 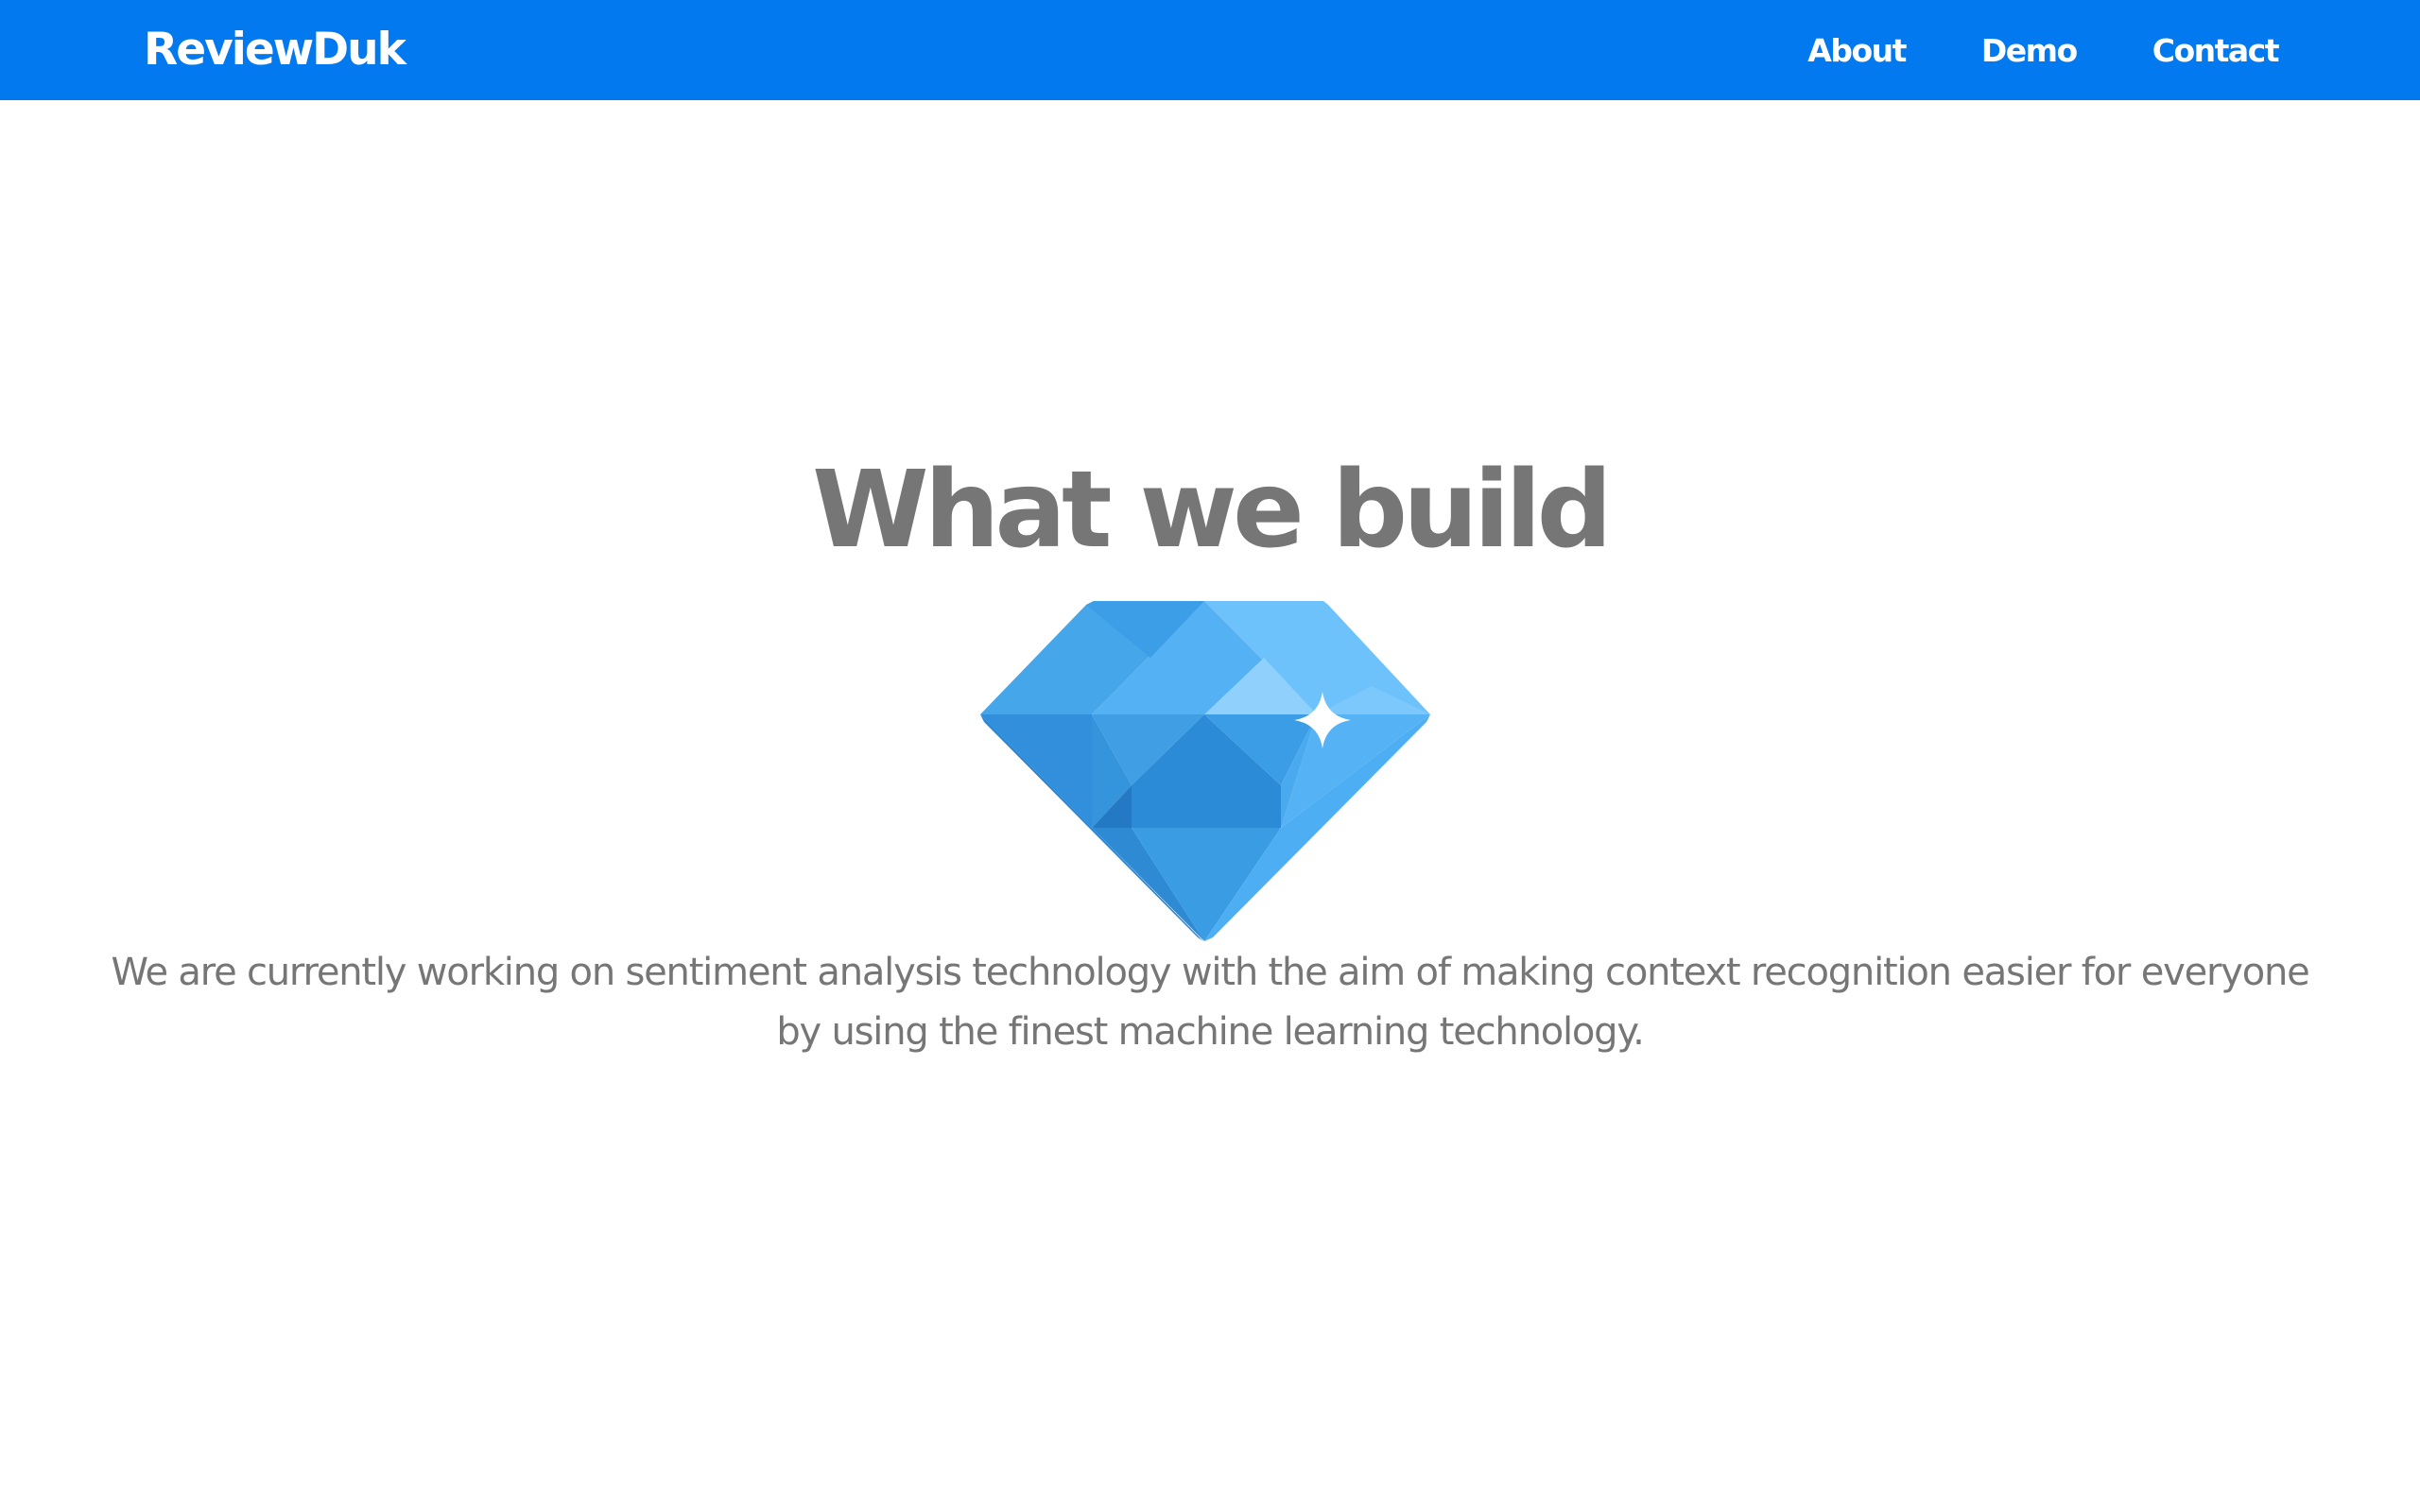 What do you see at coordinates (2029, 50) in the screenshot?
I see `nav-link-demo: Demo` at bounding box center [2029, 50].